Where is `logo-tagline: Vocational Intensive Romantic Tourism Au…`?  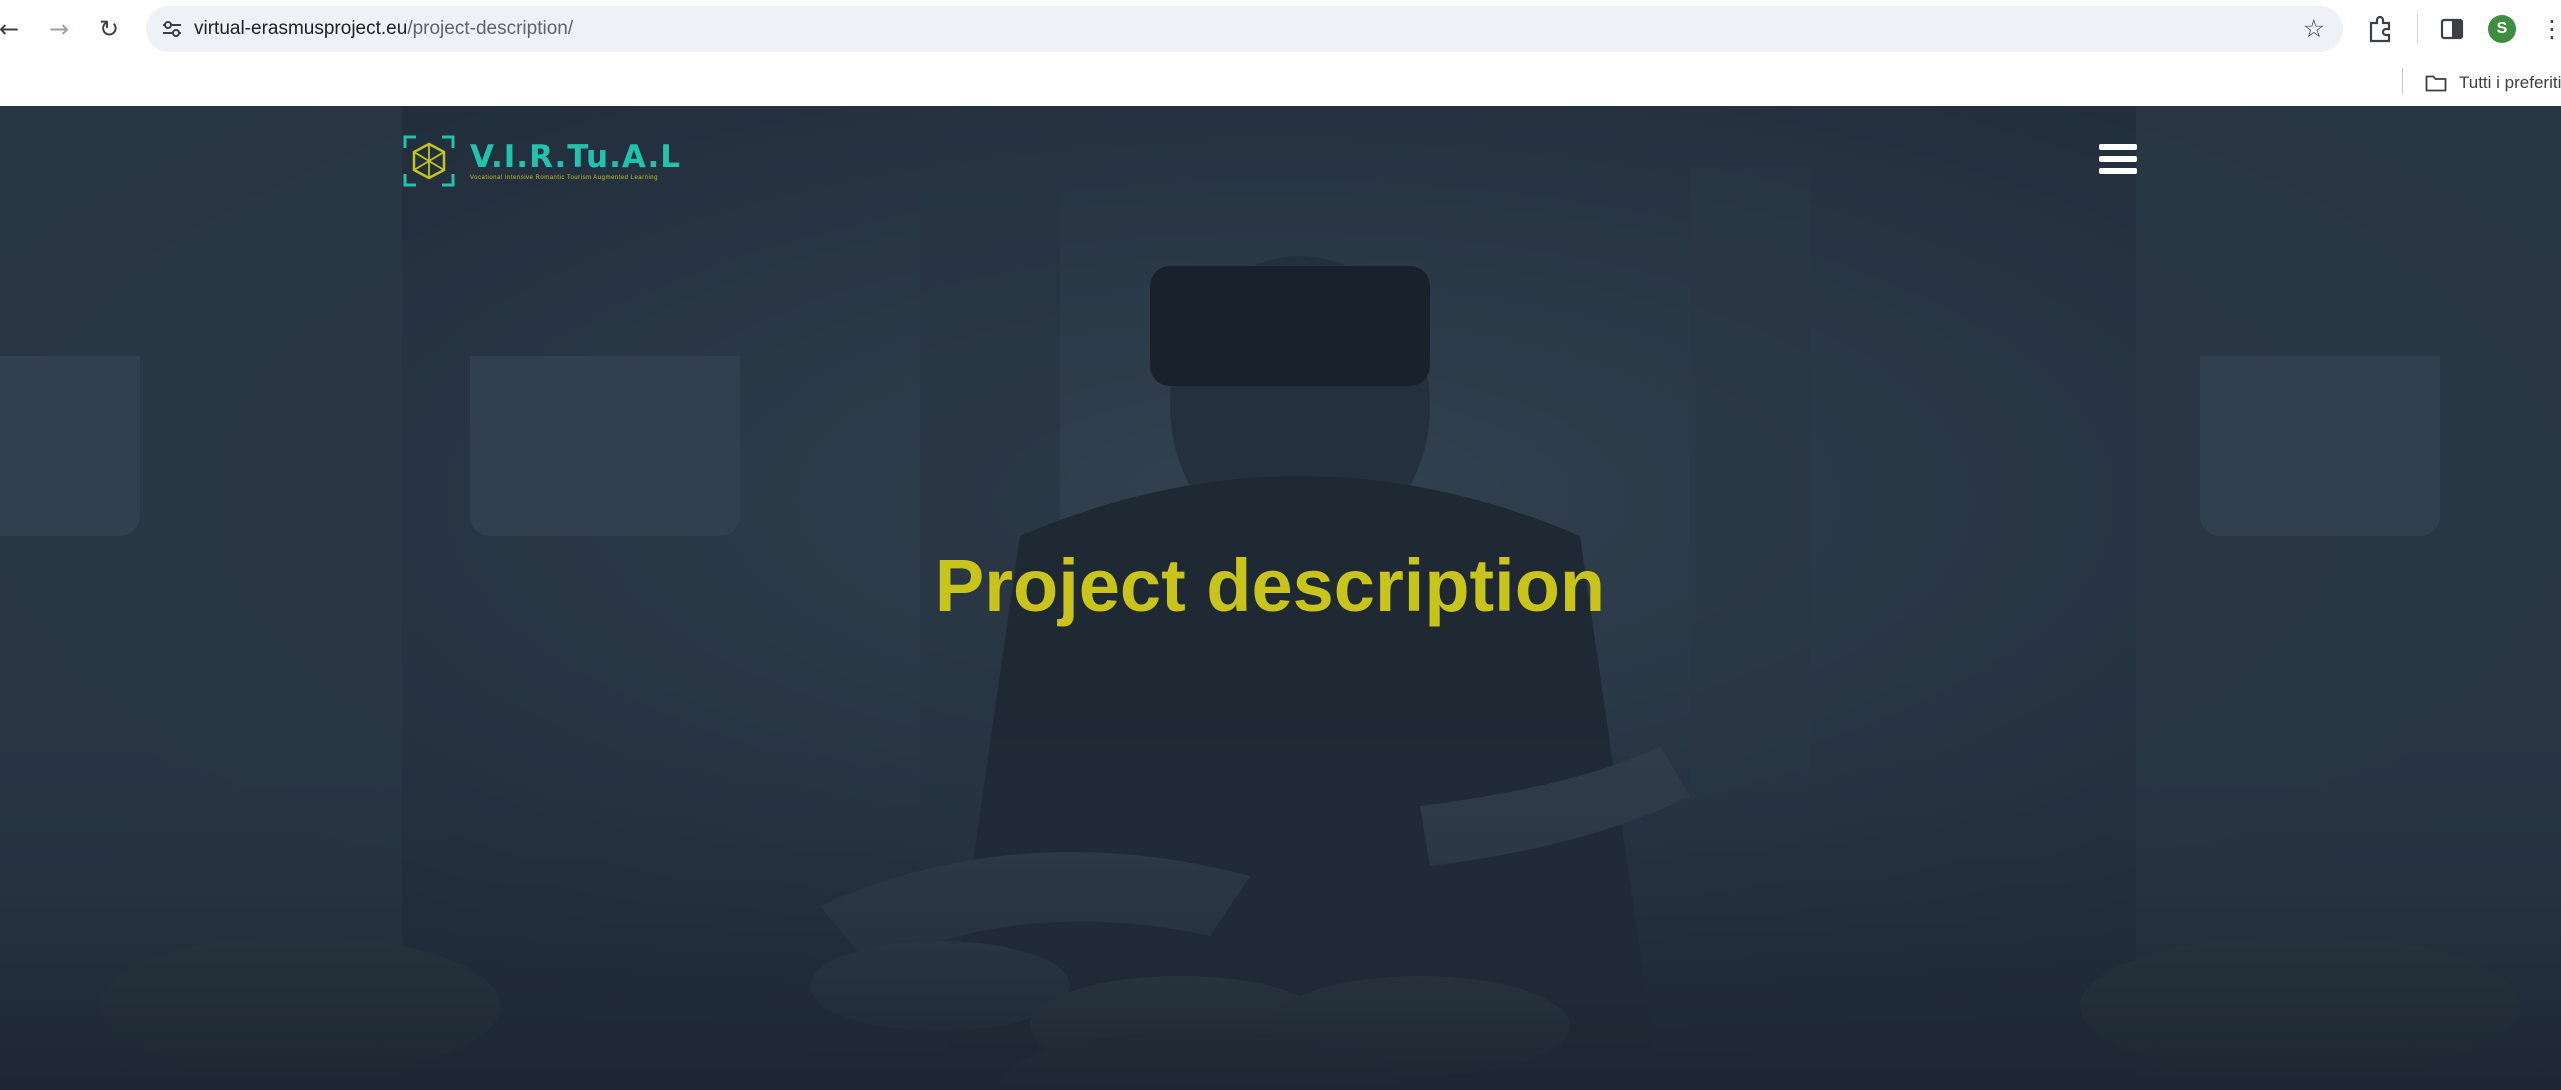 logo-tagline: Vocational Intensive Romantic Tourism Au… is located at coordinates (564, 178).